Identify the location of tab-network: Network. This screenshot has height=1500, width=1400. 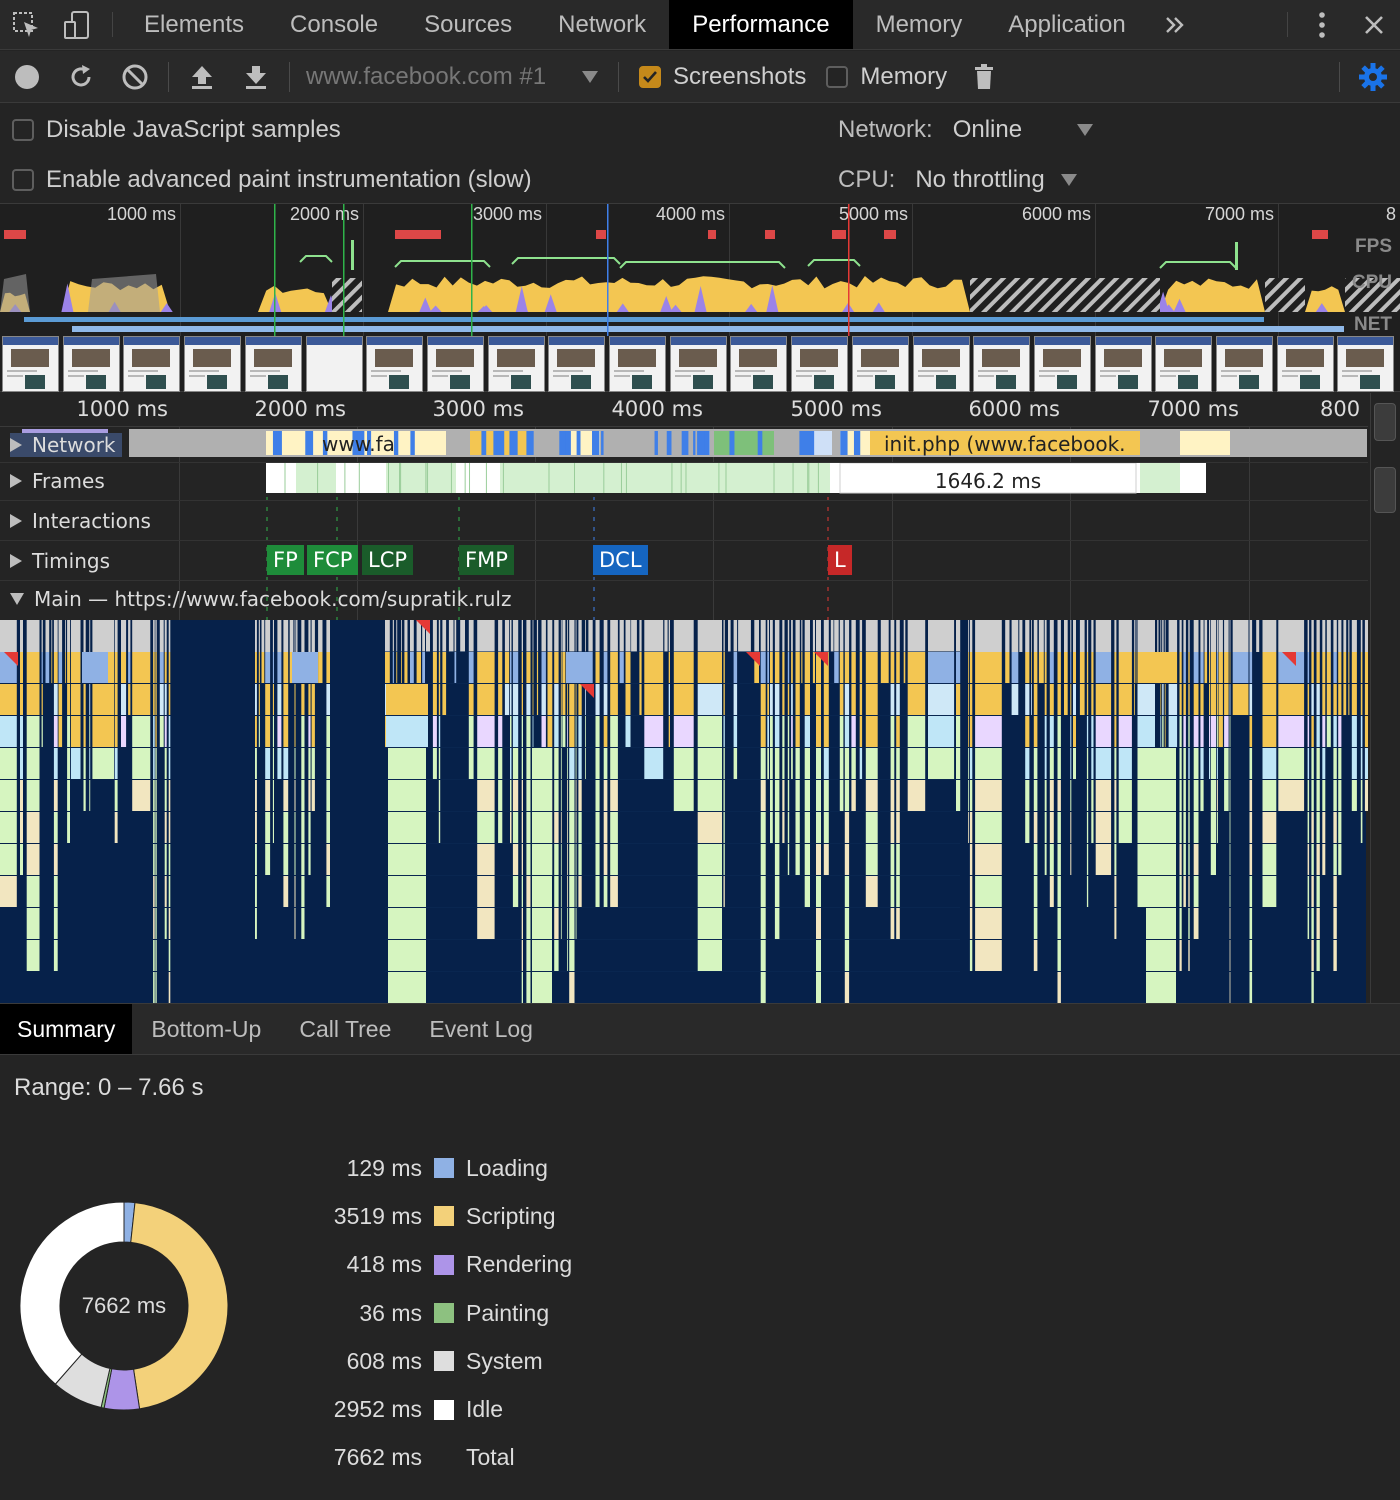
(602, 24).